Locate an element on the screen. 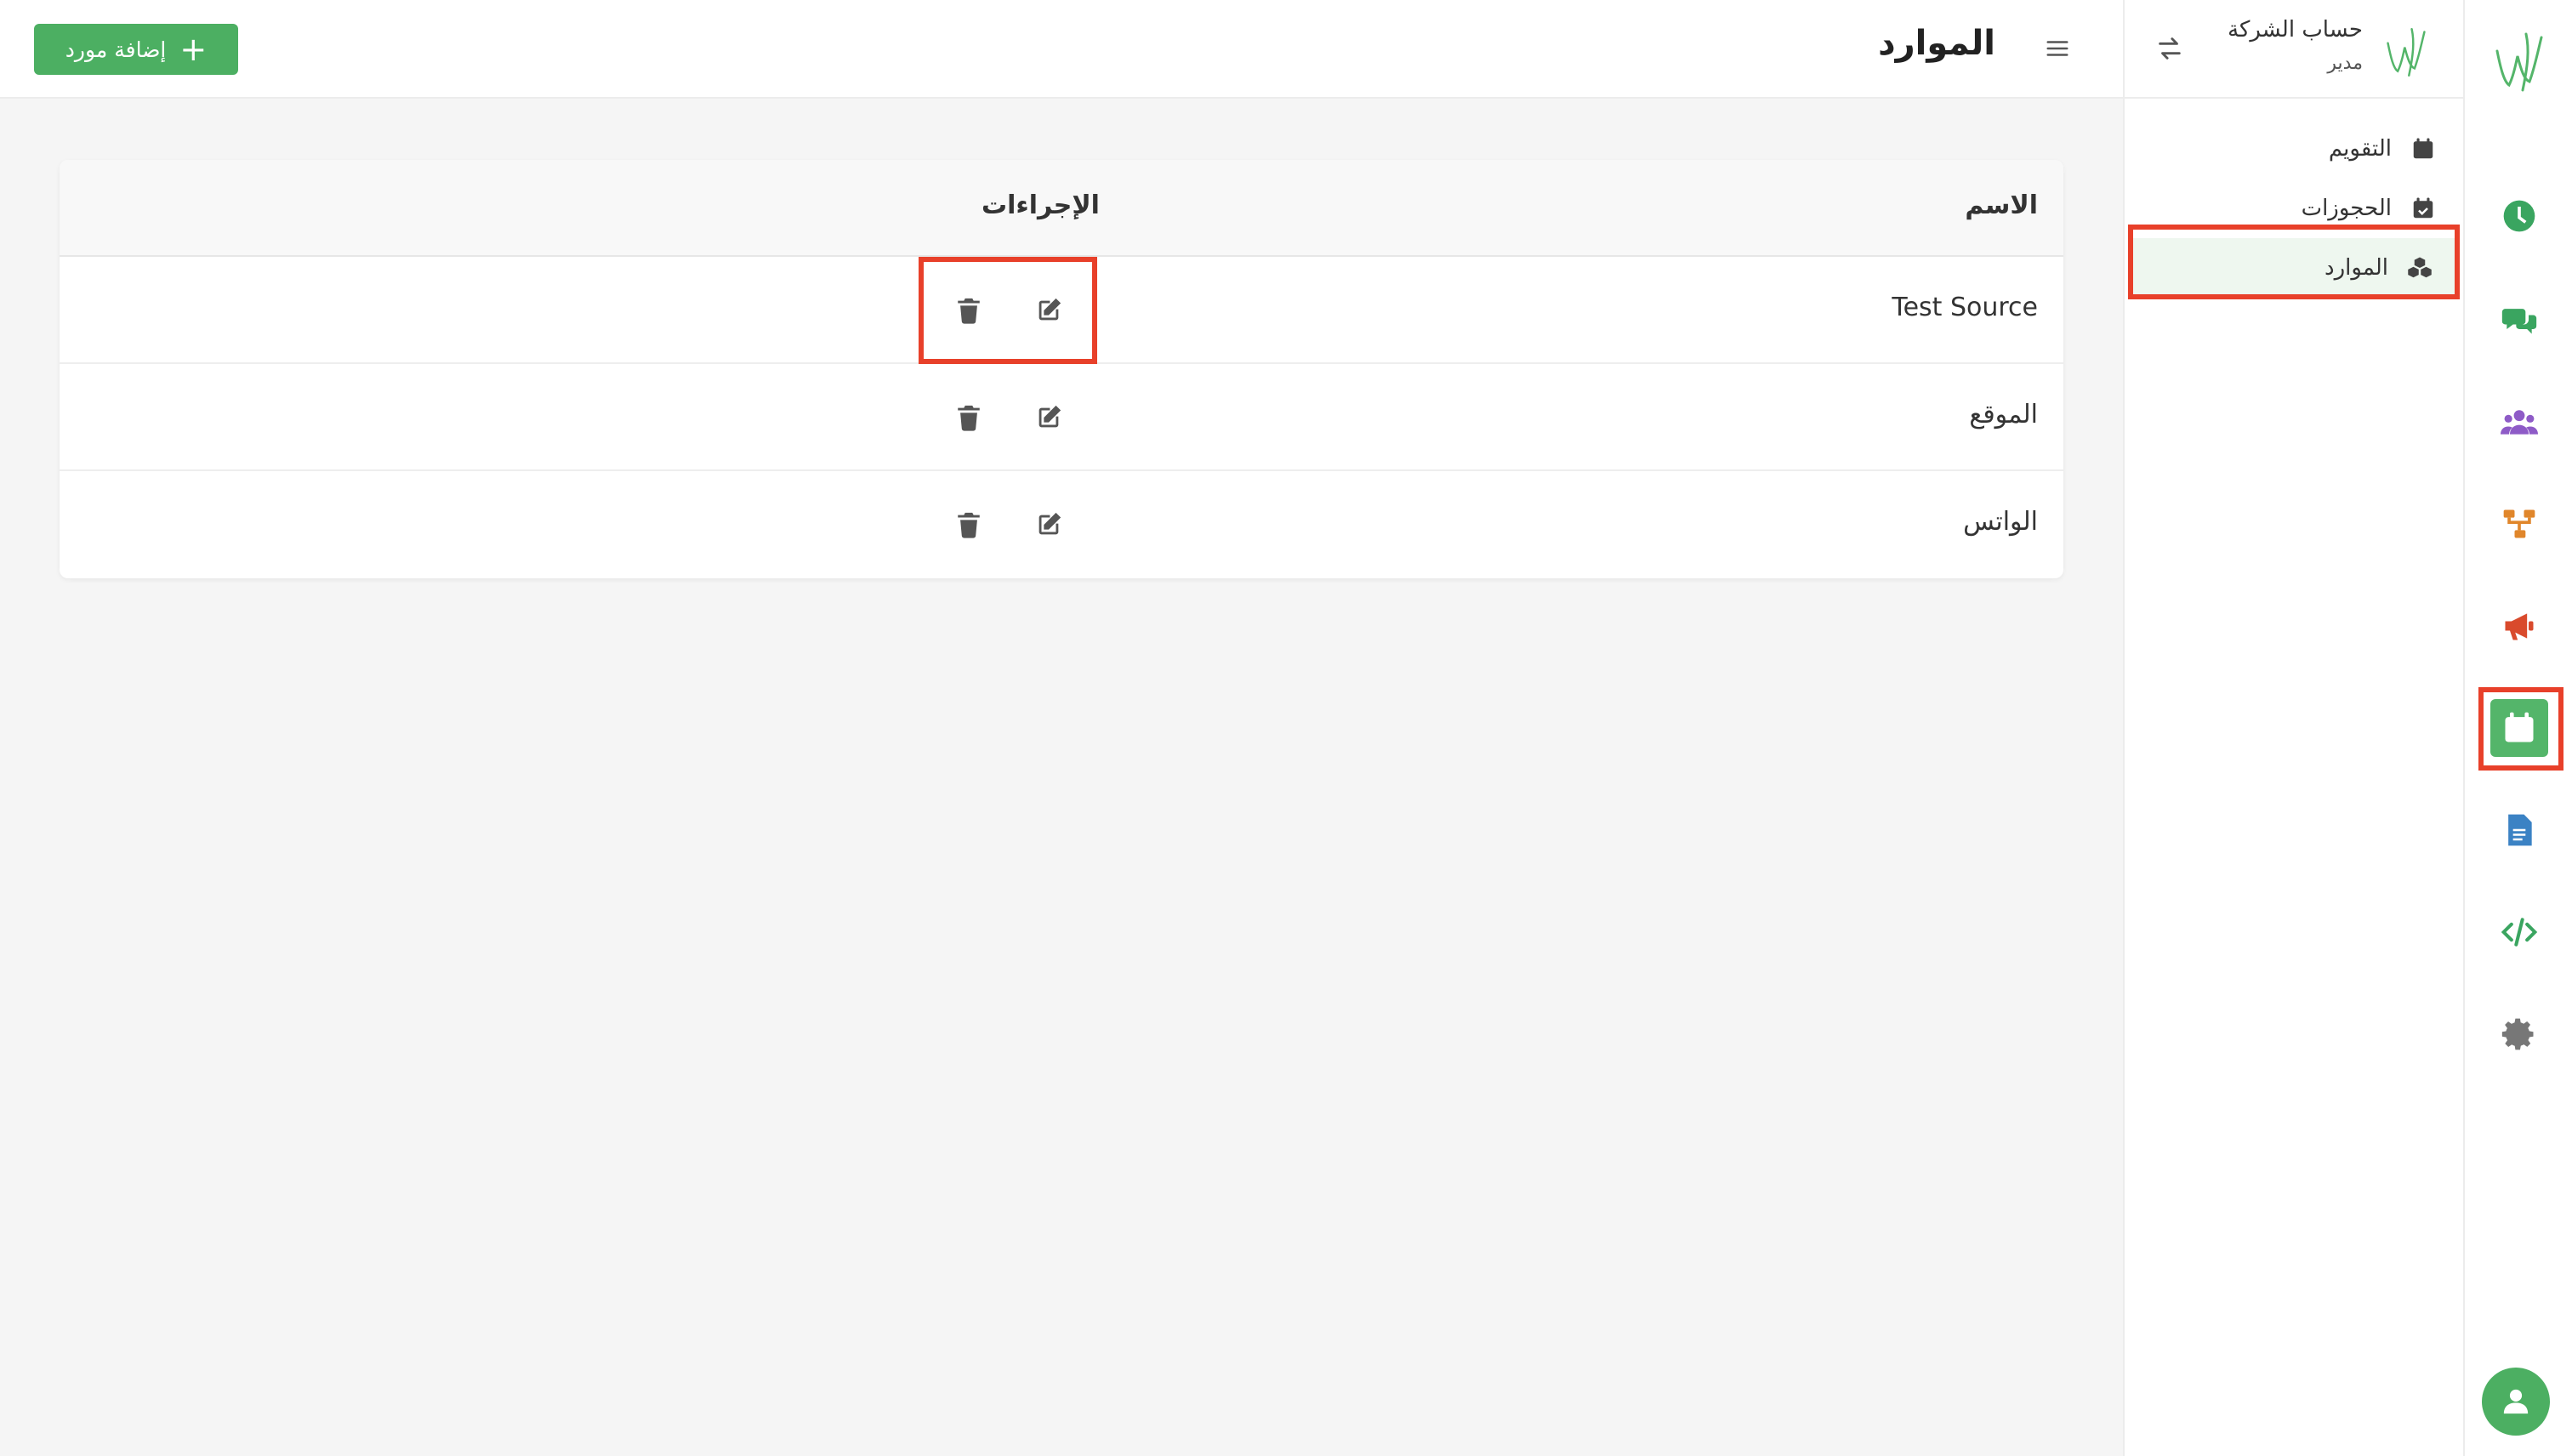  megaphone-icon is located at coordinates (2520, 626).